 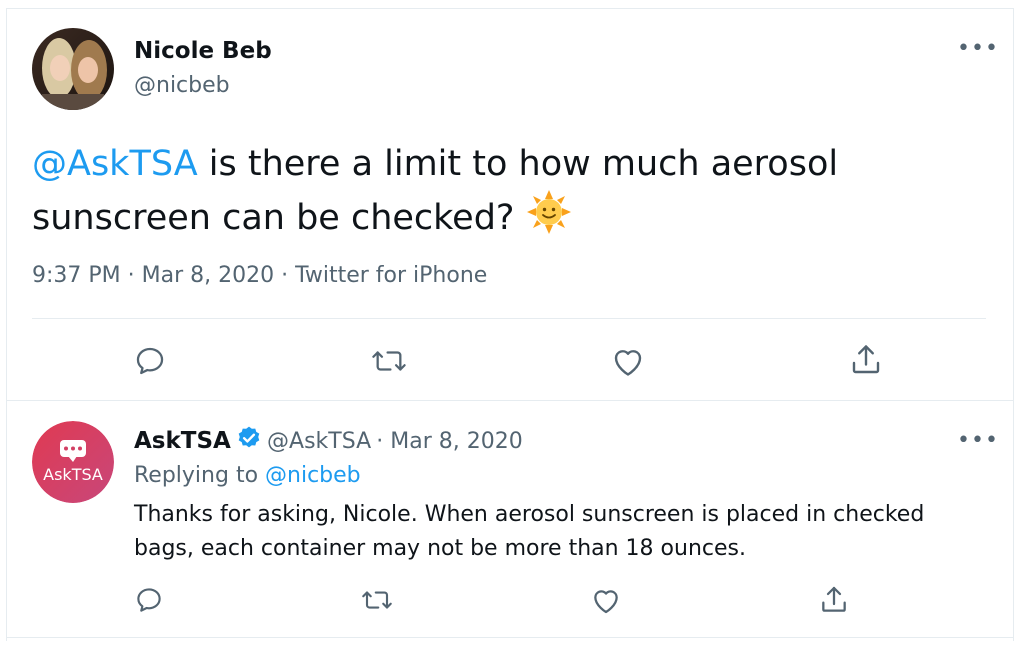 I want to click on reply-share-button, so click(x=834, y=600).